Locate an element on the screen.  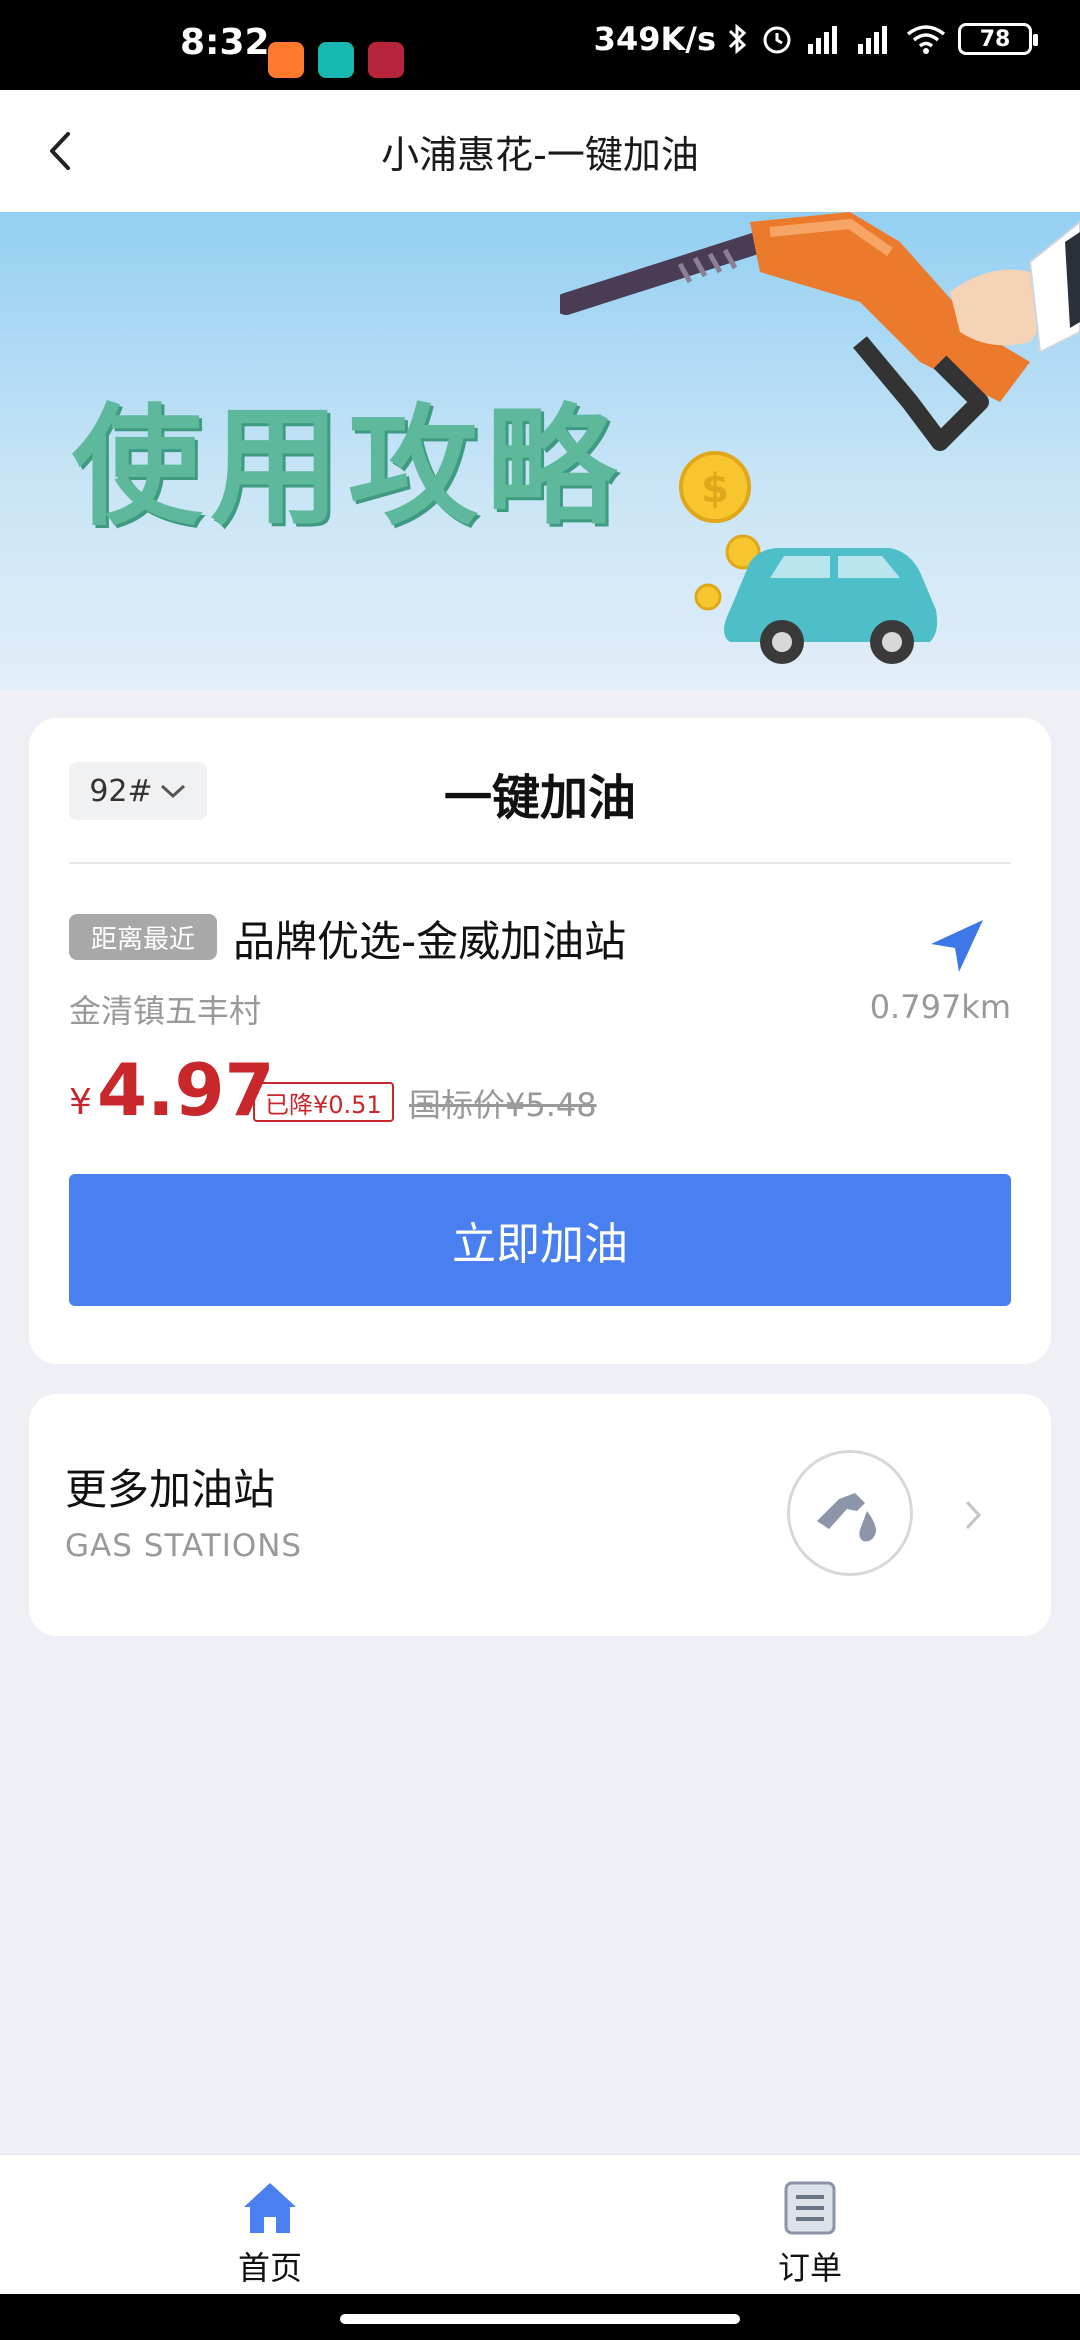
home-indicator is located at coordinates (540, 2319).